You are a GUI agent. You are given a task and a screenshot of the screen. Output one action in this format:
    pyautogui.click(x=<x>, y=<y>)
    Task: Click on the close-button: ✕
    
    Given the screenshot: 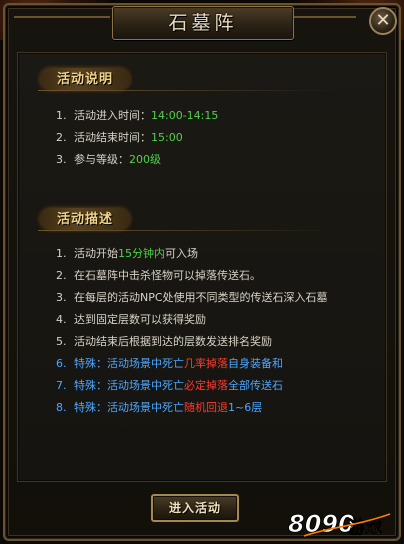 What is the action you would take?
    pyautogui.click(x=383, y=21)
    